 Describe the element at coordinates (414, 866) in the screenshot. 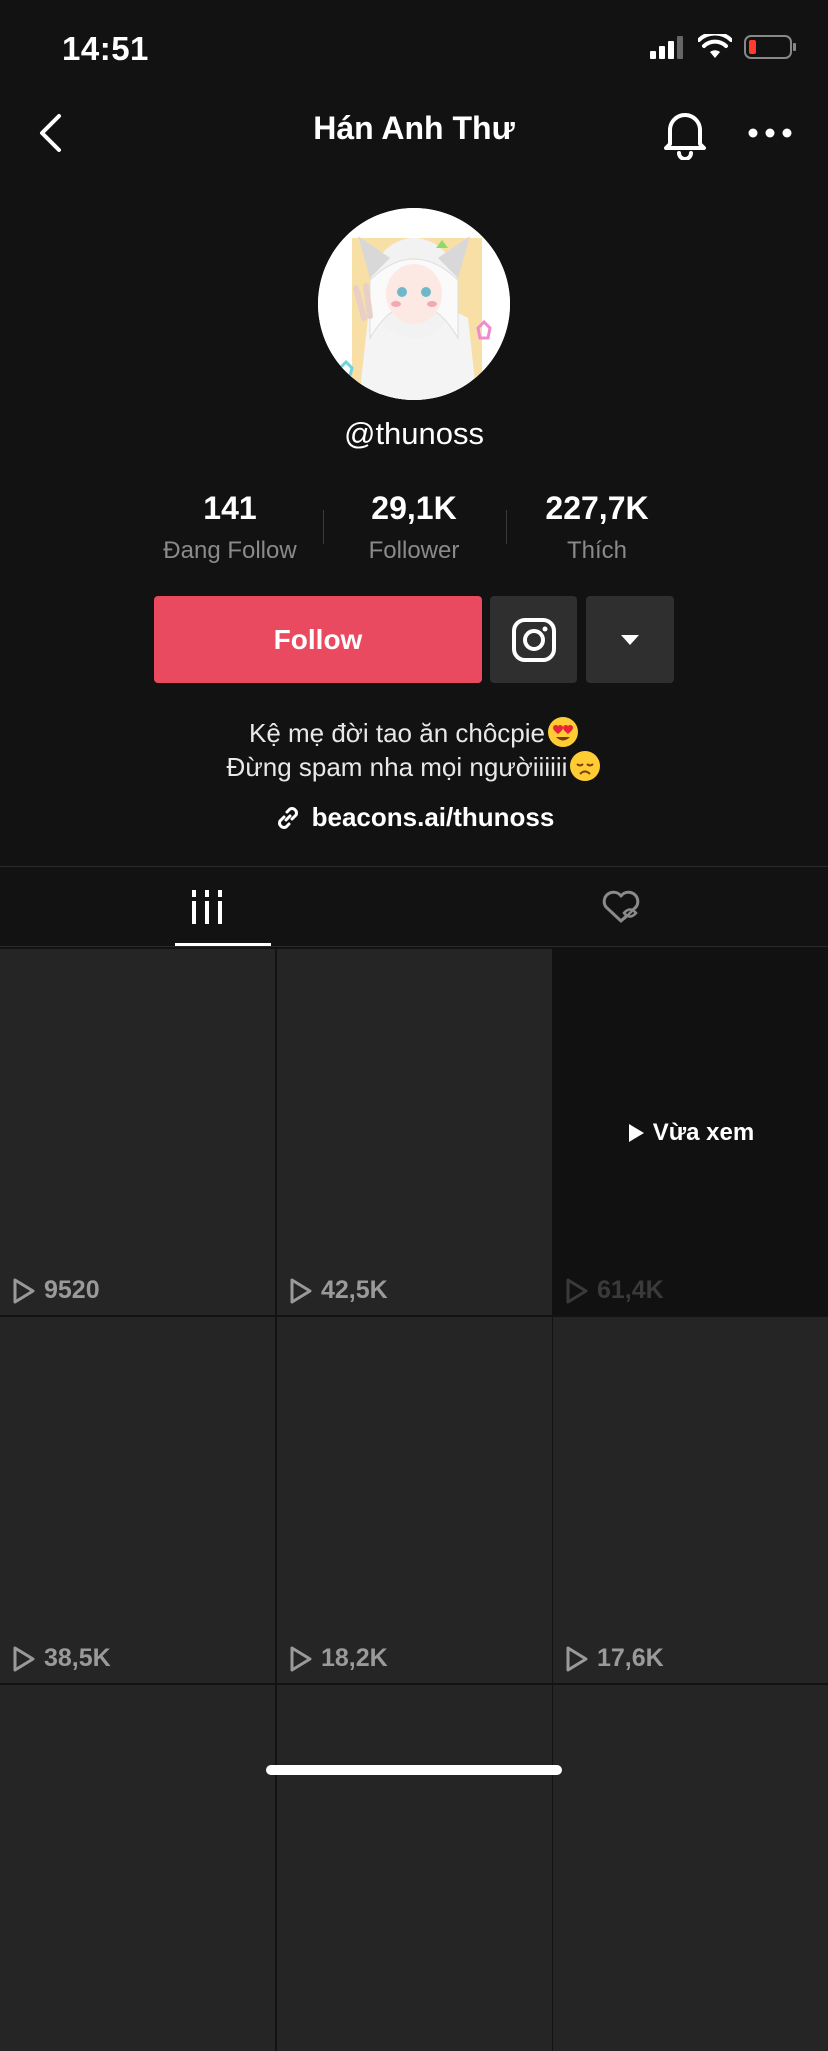

I see `tabs-top-divider` at that location.